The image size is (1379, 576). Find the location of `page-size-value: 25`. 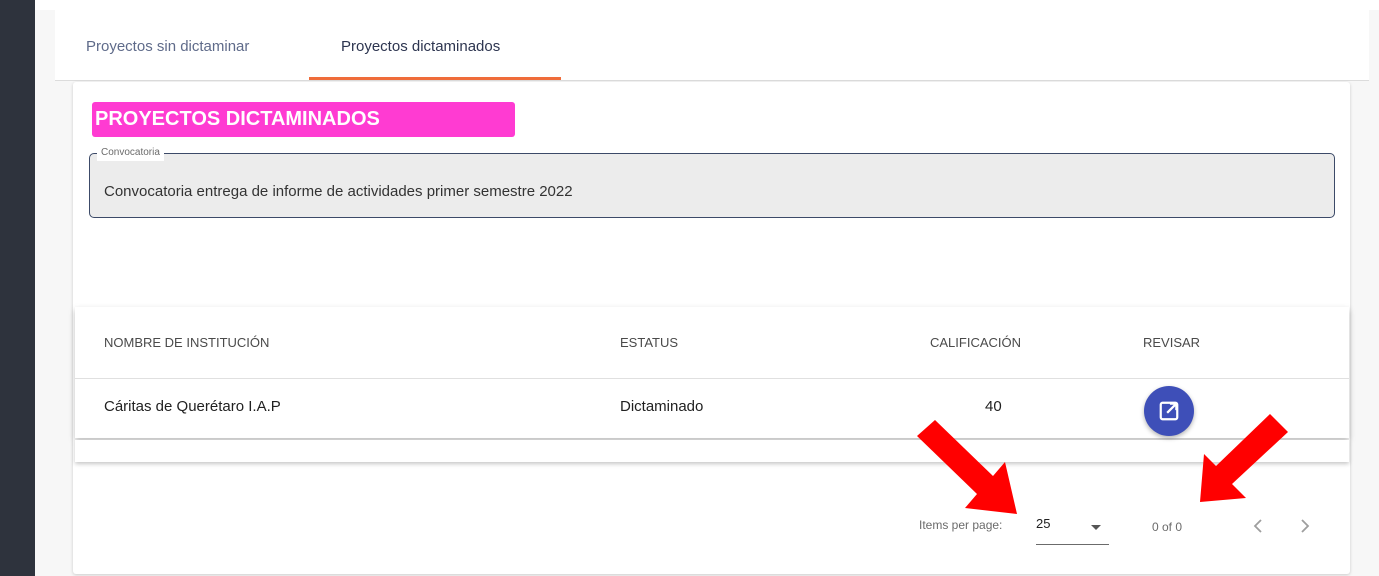

page-size-value: 25 is located at coordinates (1043, 523).